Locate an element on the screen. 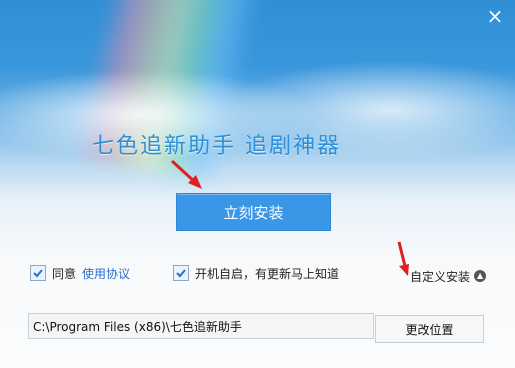 This screenshot has height=368, width=515. agreement-link: 使用协议 is located at coordinates (106, 273).